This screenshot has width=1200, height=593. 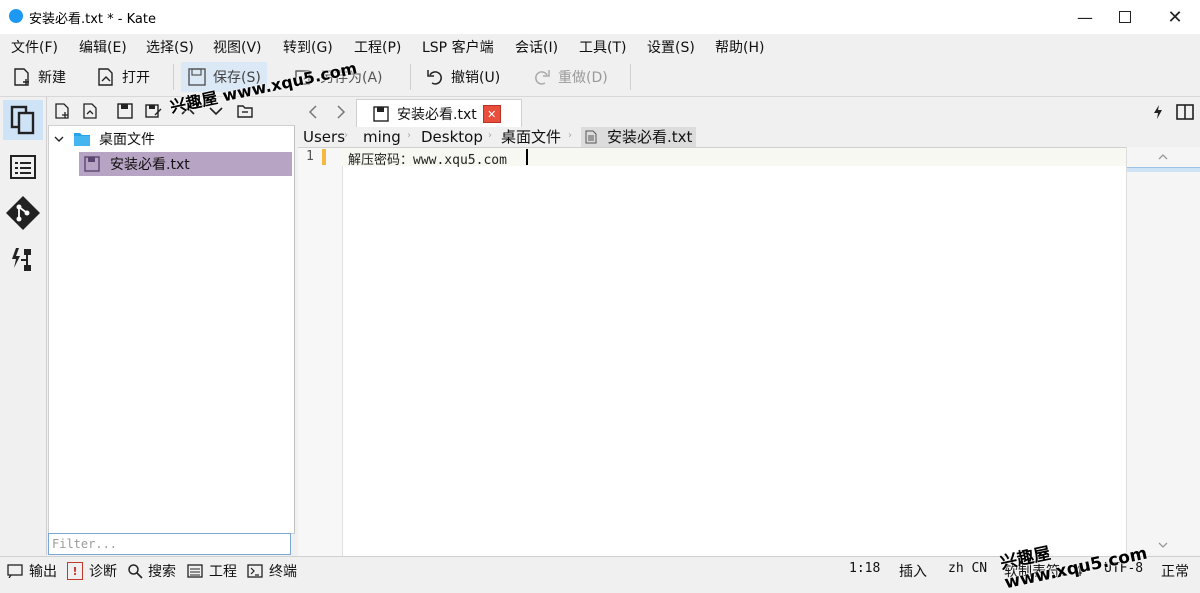 I want to click on menu-select: 选择(S), so click(x=170, y=47).